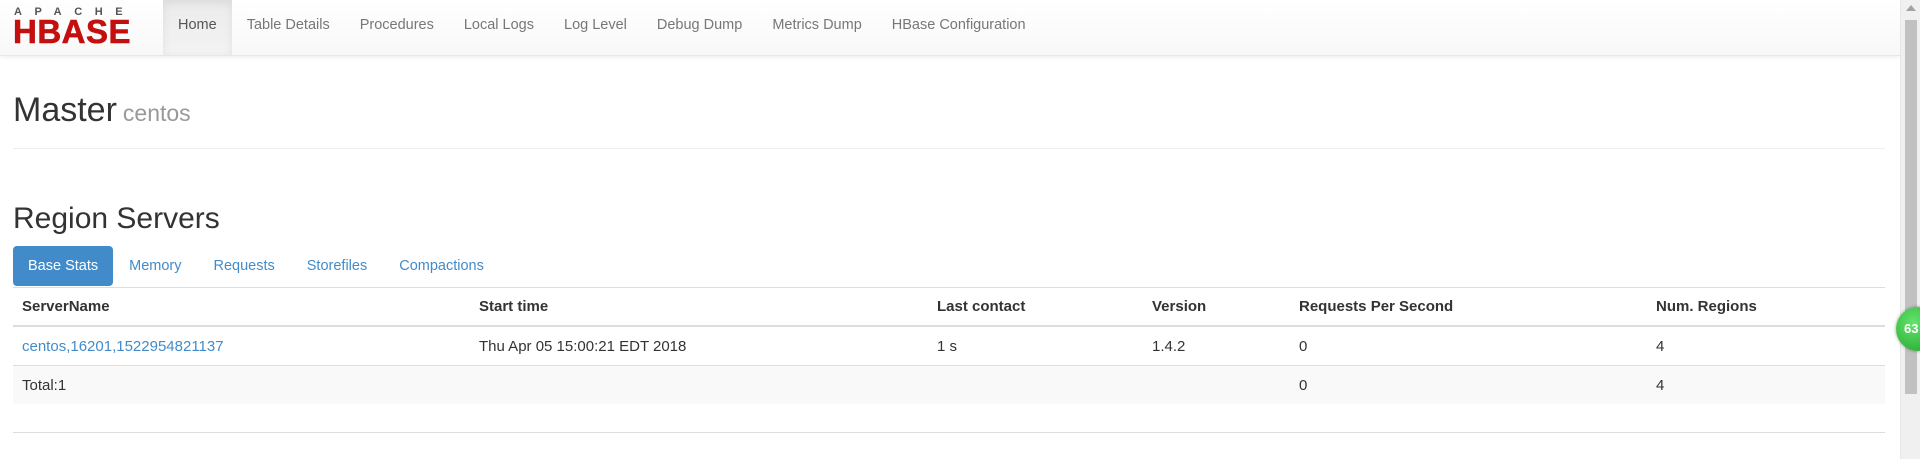 The height and width of the screenshot is (459, 1920). Describe the element at coordinates (1766, 307) in the screenshot. I see `column-header-num-regions: Num. Regions` at that location.